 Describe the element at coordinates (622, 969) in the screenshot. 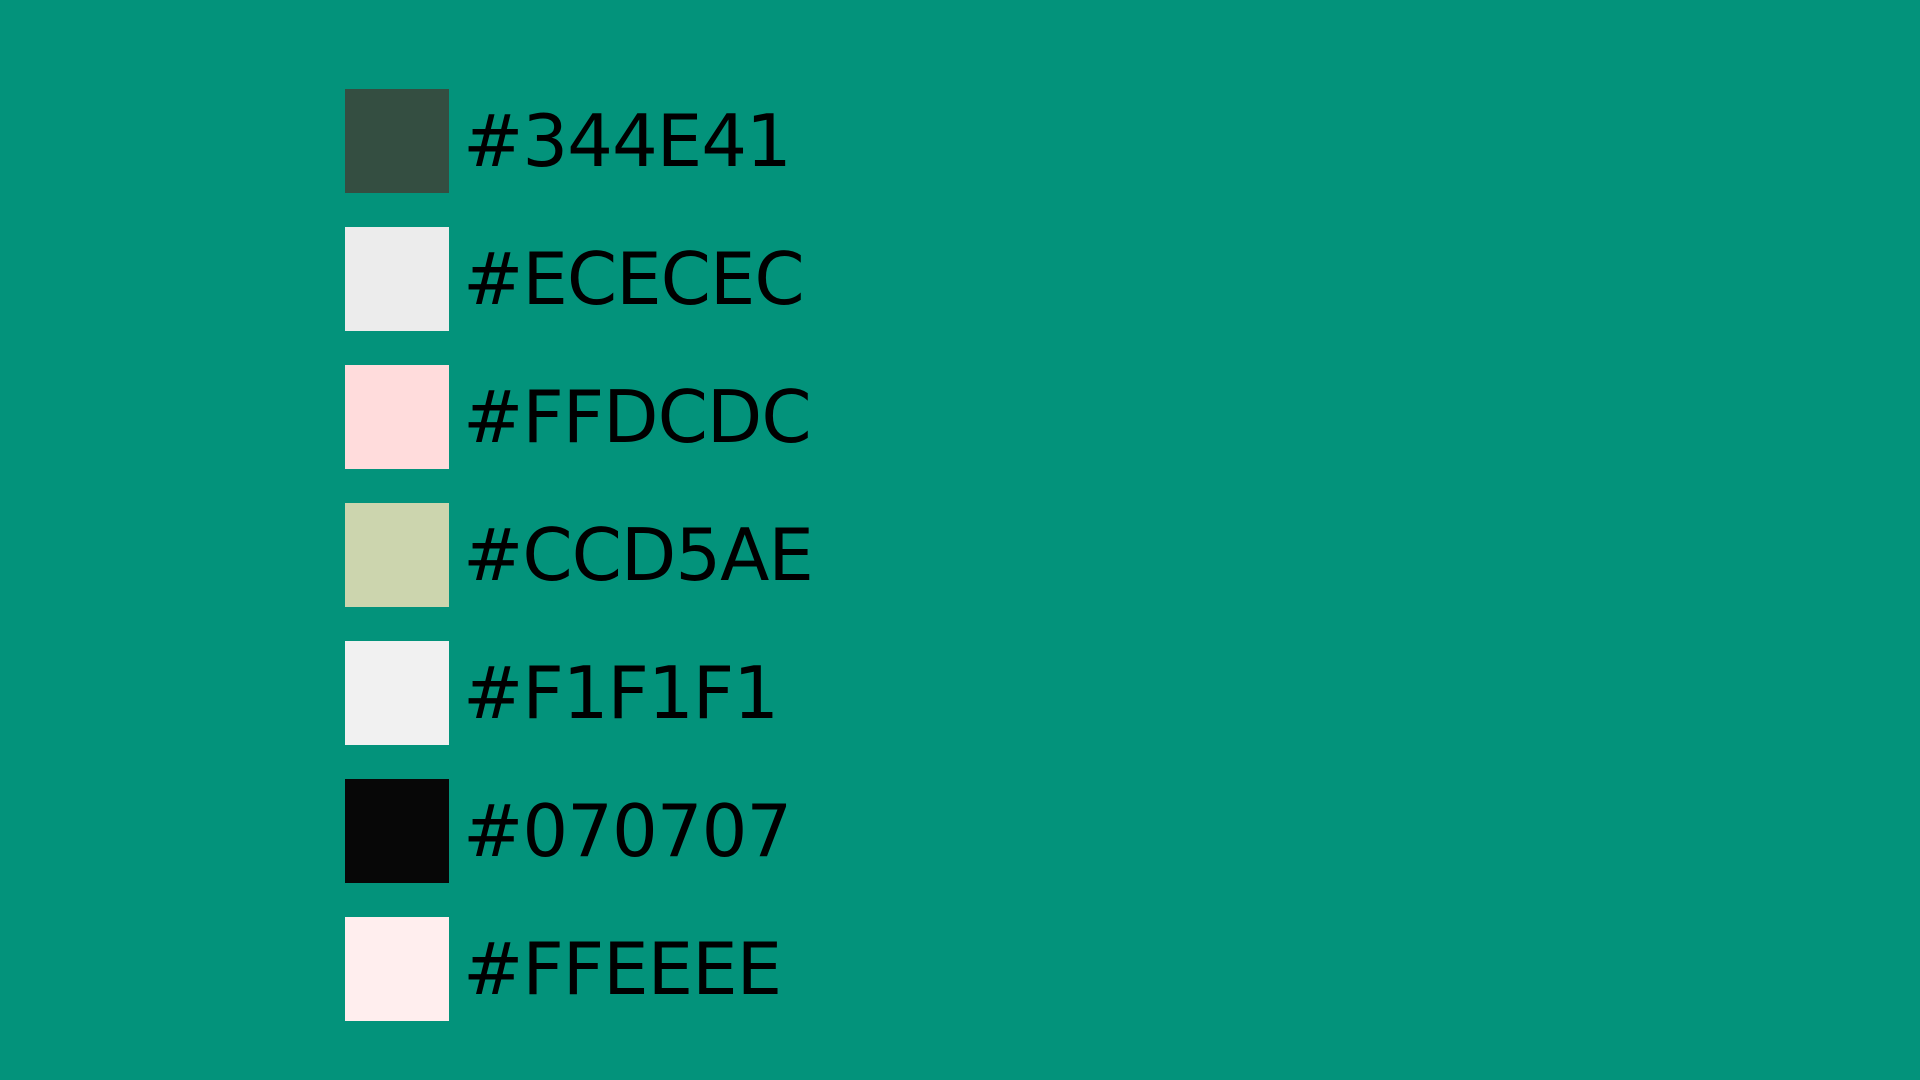

I see `hex-code-label: #FFEEEE` at that location.